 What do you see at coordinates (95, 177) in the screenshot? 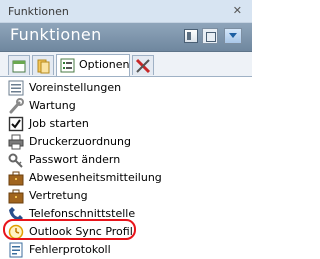
I see `list-item-label: Abwesenheitsmitteilung` at bounding box center [95, 177].